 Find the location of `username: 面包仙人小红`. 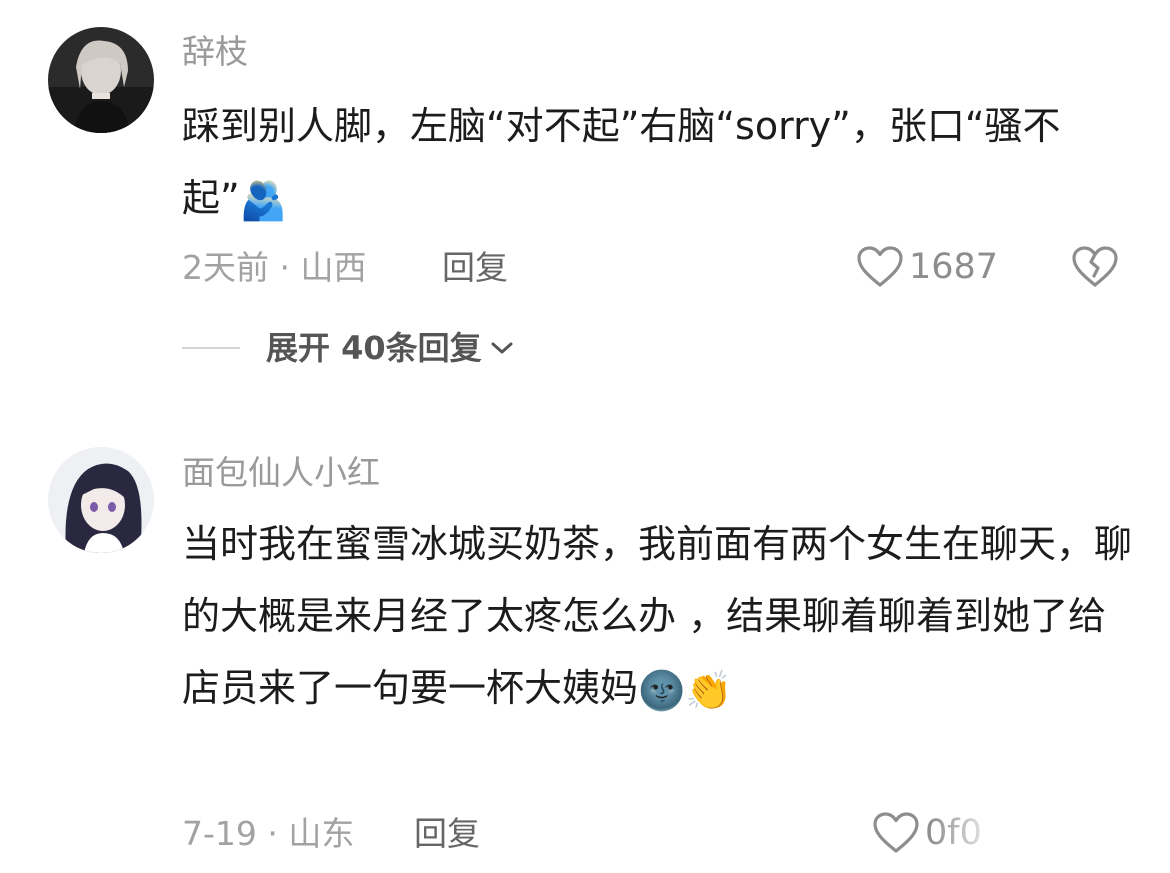

username: 面包仙人小红 is located at coordinates (281, 473).